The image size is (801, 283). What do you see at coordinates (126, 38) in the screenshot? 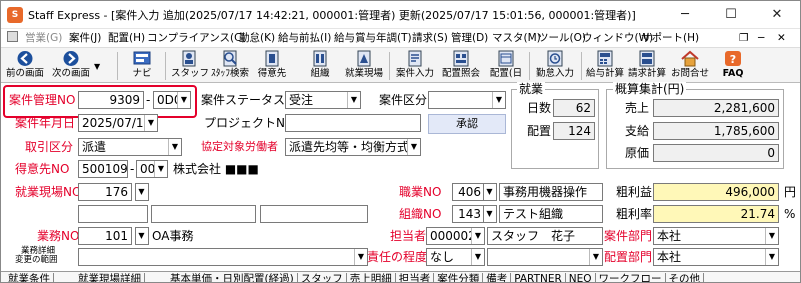
I see `menu-assign: 配置(H)` at bounding box center [126, 38].